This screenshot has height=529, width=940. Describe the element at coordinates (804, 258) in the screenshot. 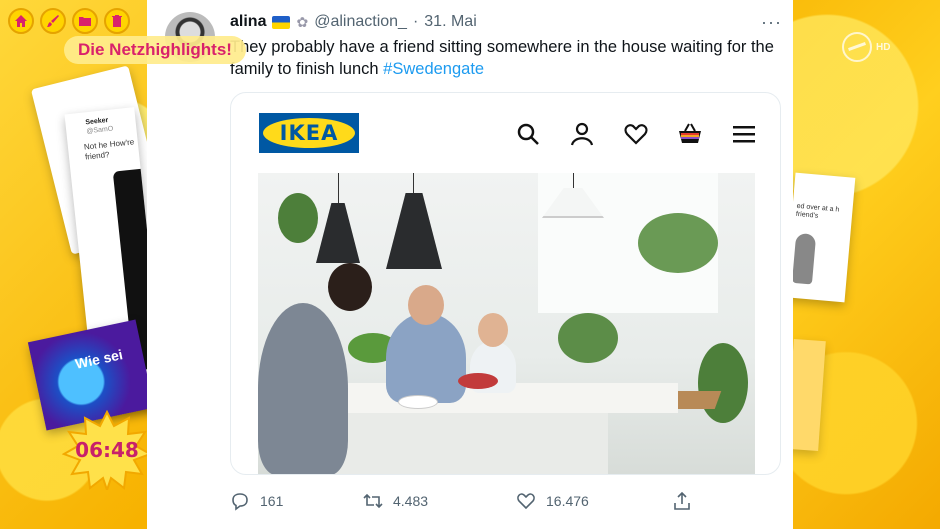

I see `decor-figure` at that location.